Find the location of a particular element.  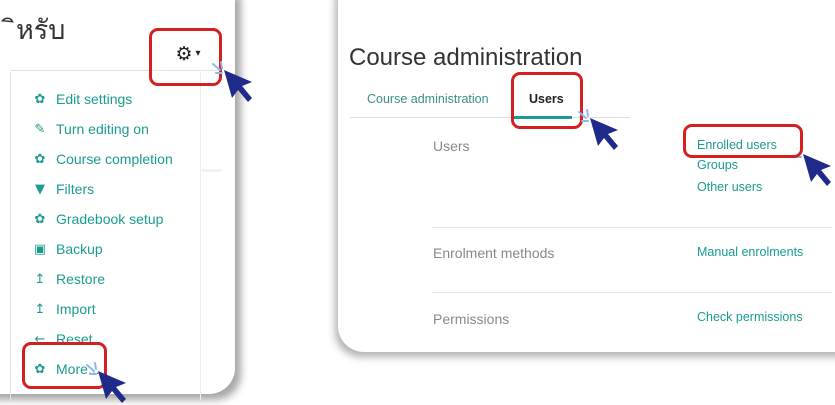

highlight-box is located at coordinates (547, 100).